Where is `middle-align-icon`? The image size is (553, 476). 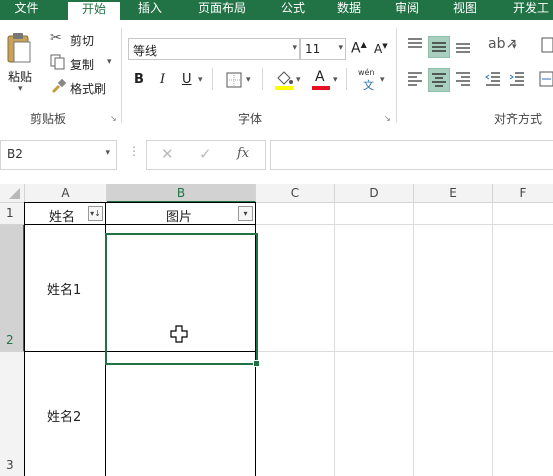
middle-align-icon is located at coordinates (439, 47).